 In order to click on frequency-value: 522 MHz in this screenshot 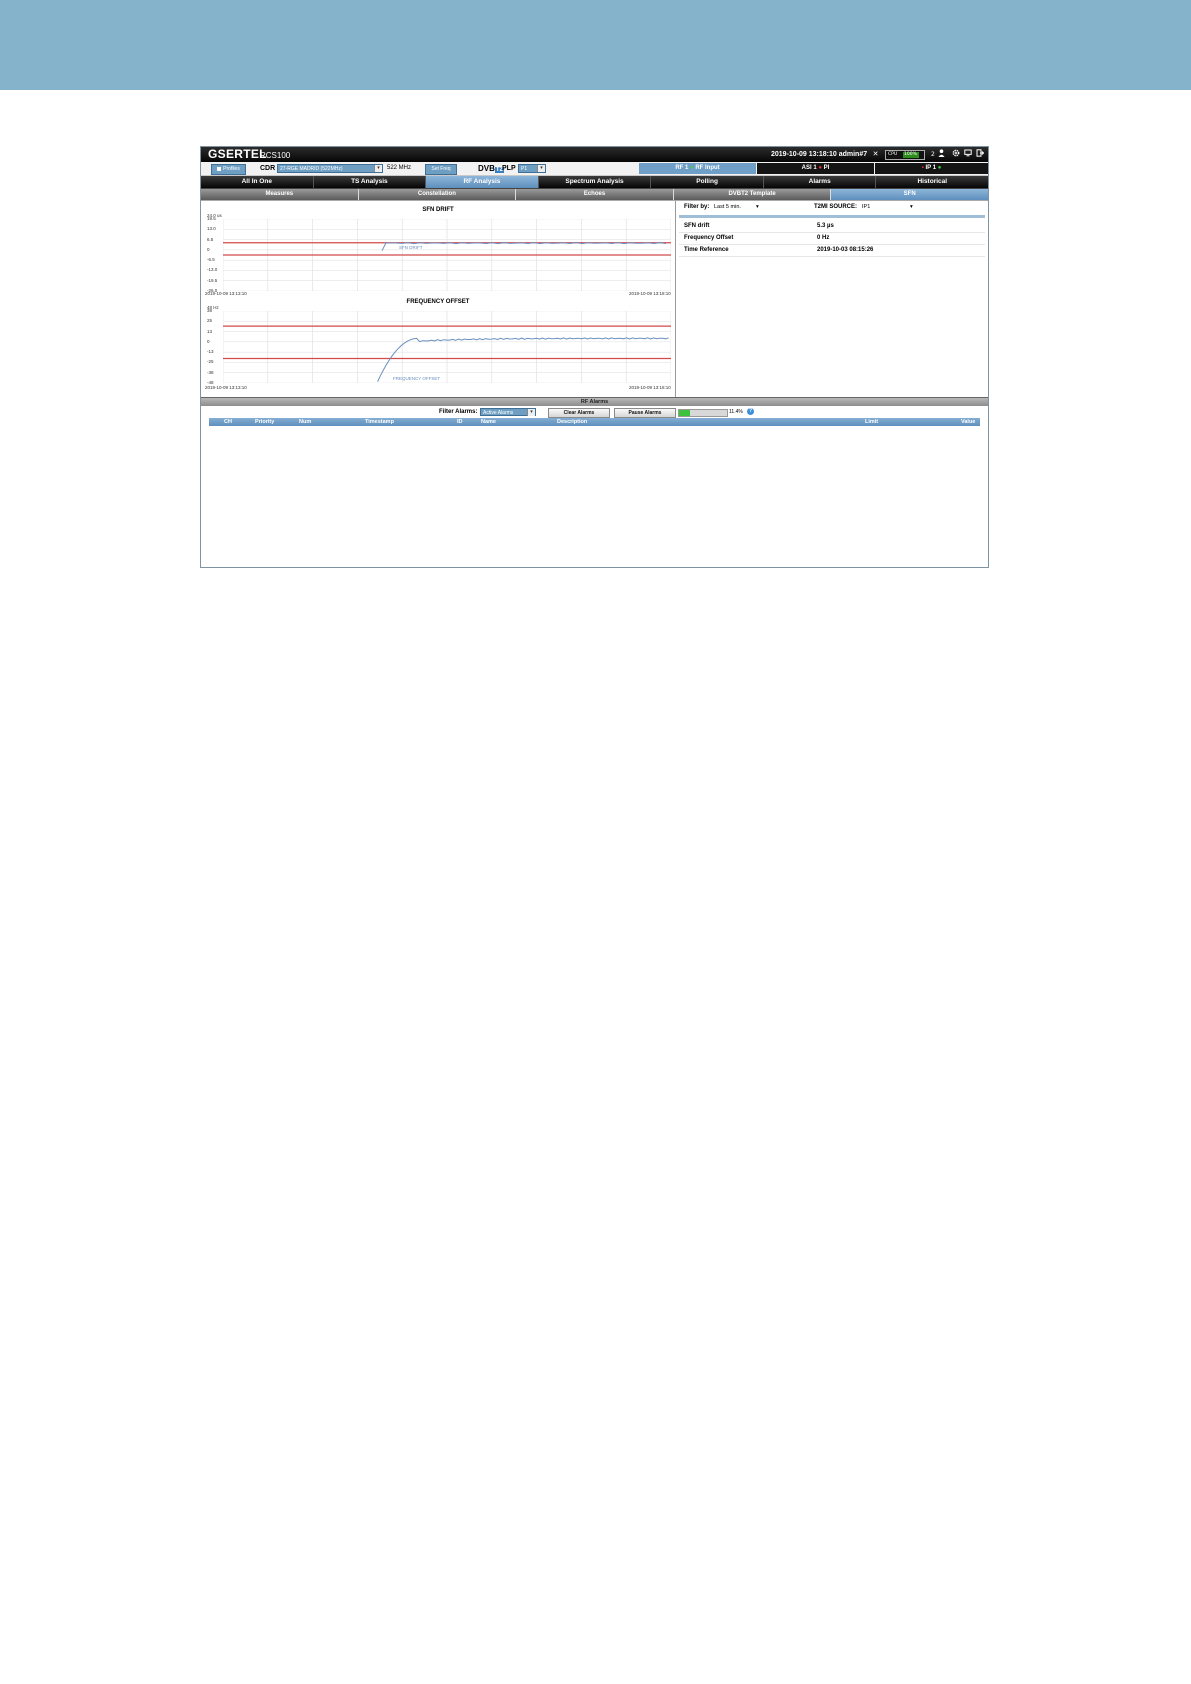, I will do `click(399, 168)`.